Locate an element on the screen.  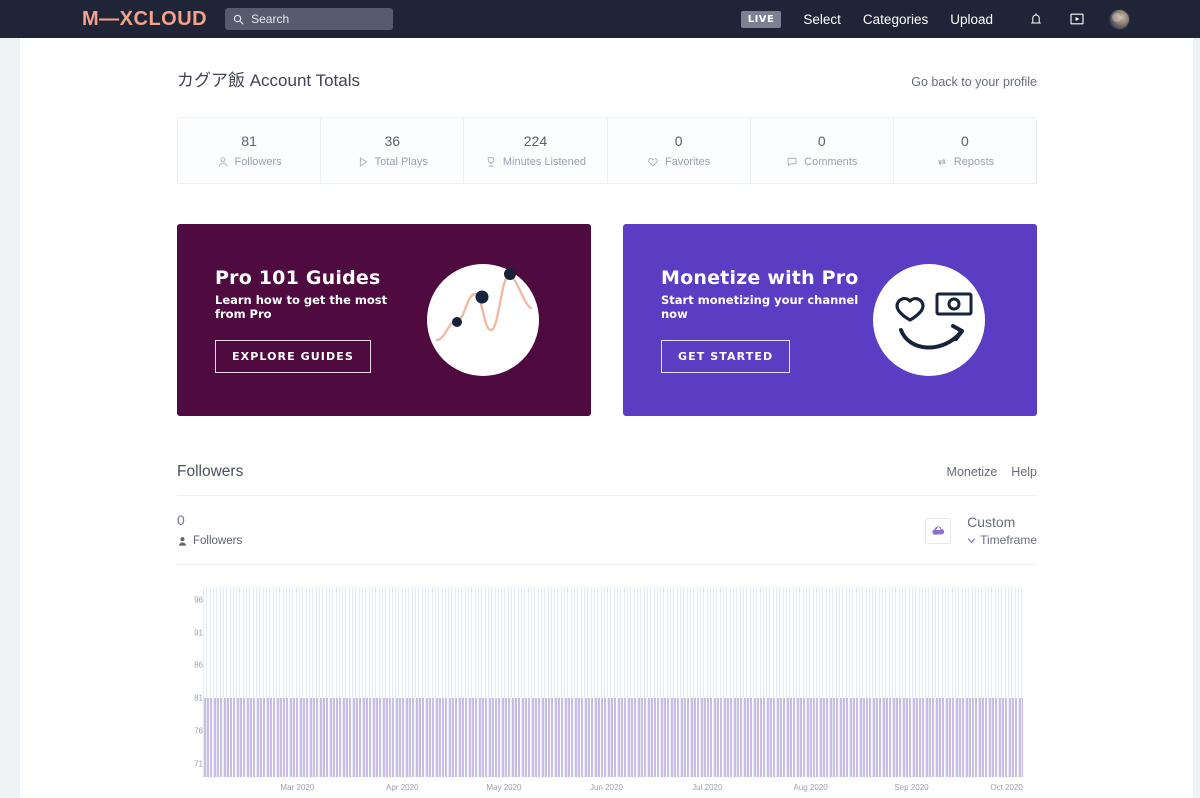
followers-count-label-row: Followers is located at coordinates (209, 541).